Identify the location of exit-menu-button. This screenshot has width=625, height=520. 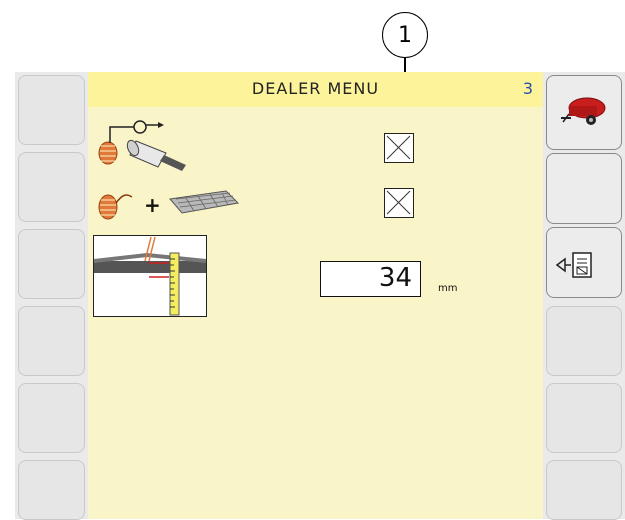
(584, 262).